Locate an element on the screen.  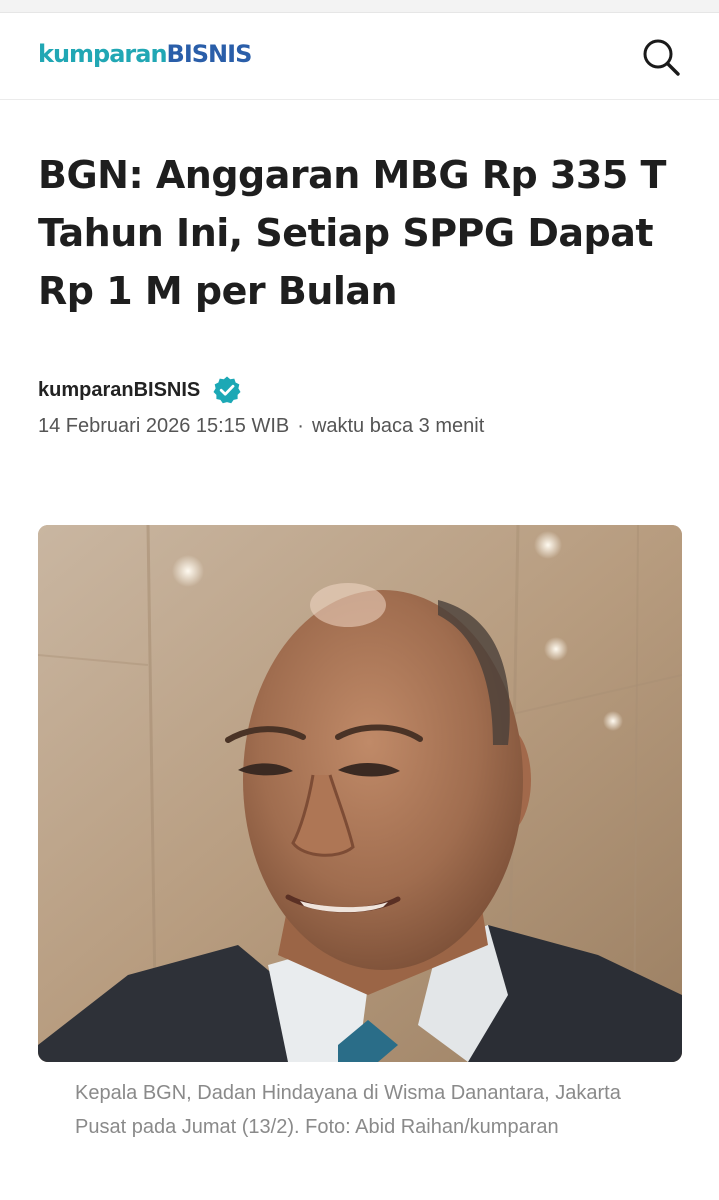
site-header: kumparanBISNIS is located at coordinates (359, 56).